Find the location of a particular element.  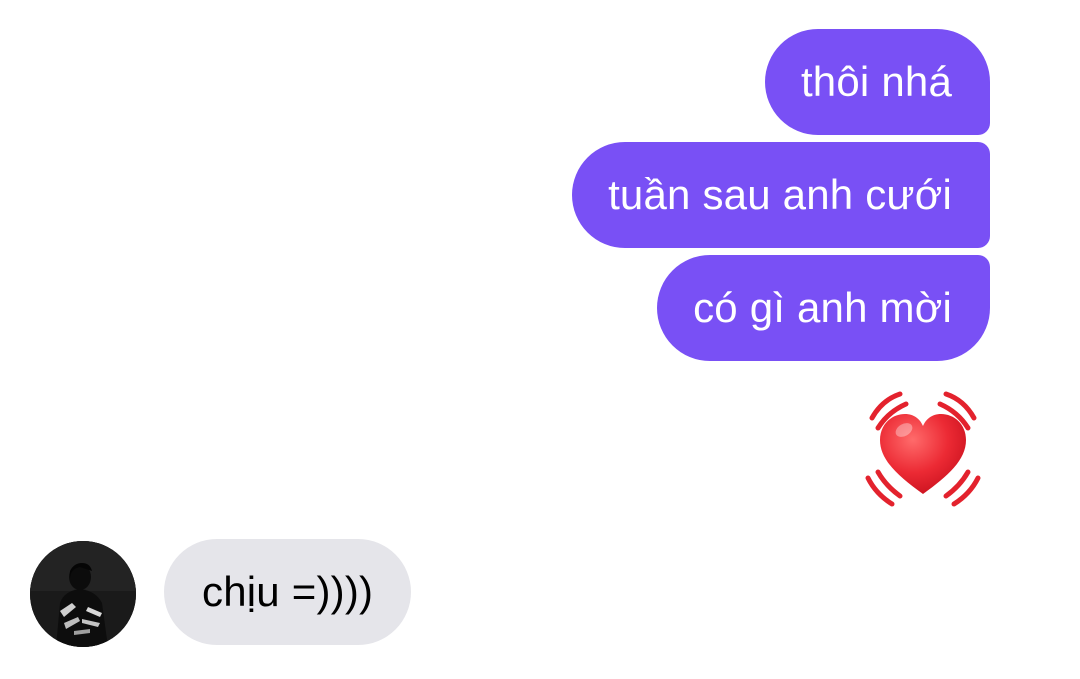

message-text: chịu =)))) is located at coordinates (288, 591).